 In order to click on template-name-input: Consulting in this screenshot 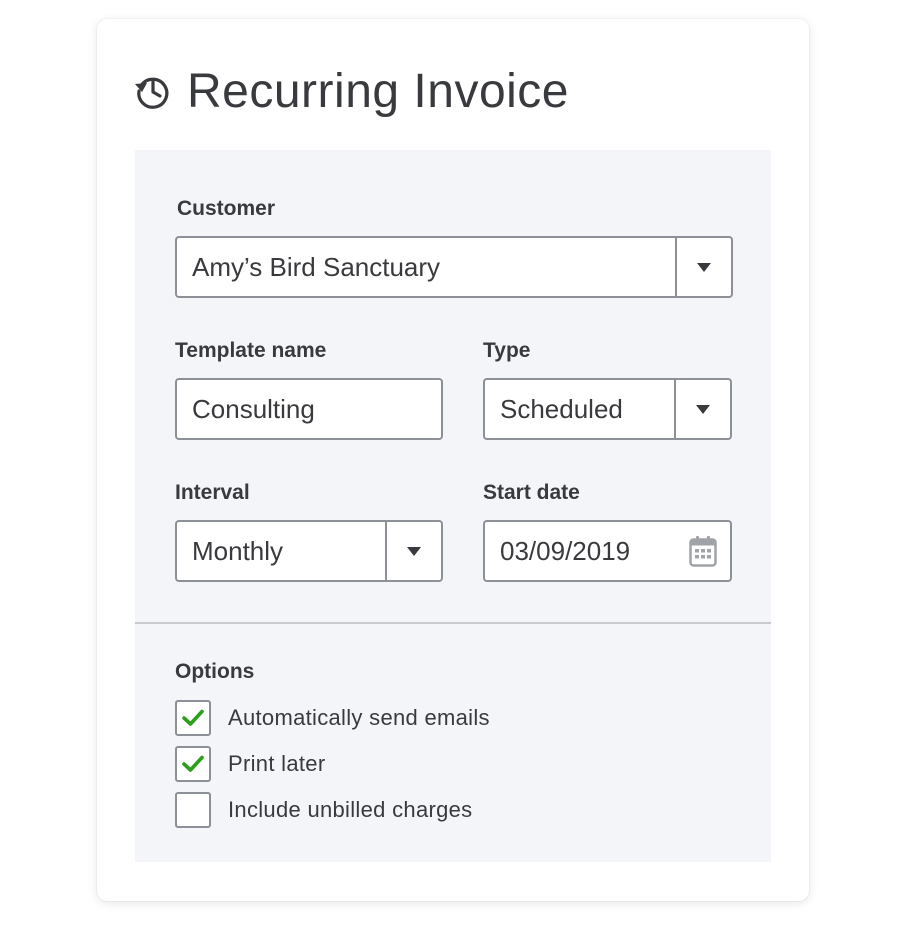, I will do `click(309, 409)`.